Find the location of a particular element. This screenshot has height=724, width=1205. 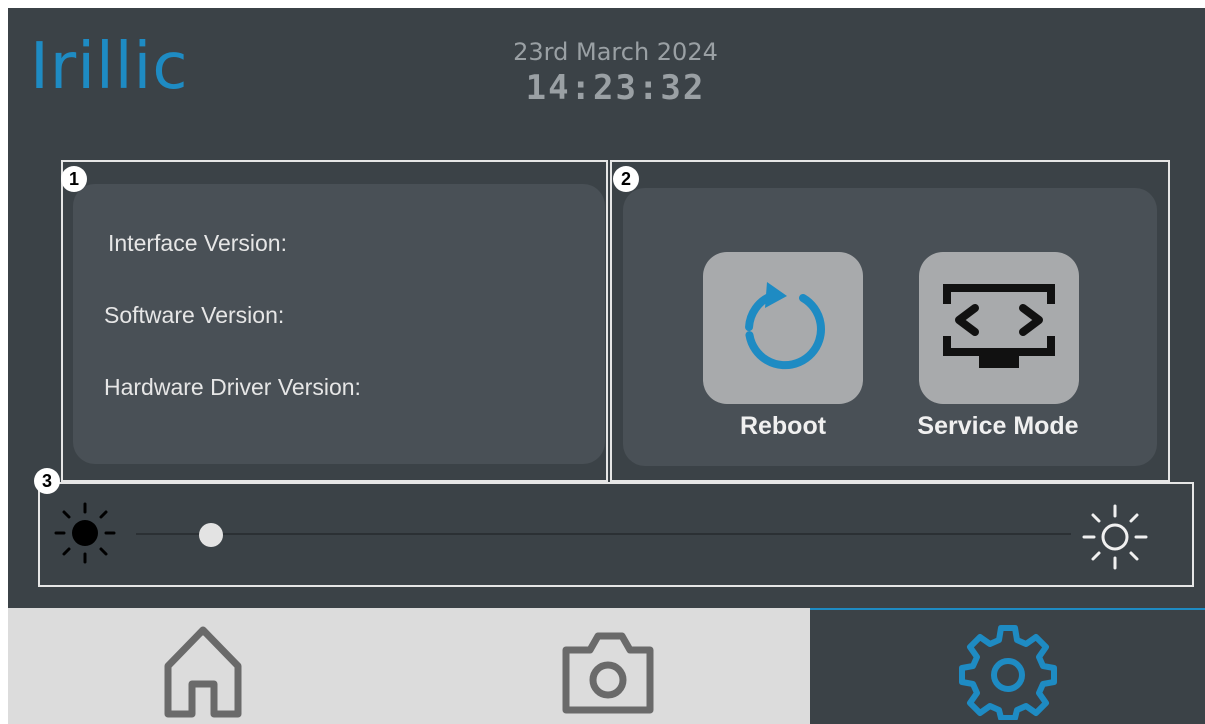

reboot-label: Reboot is located at coordinates (783, 426).